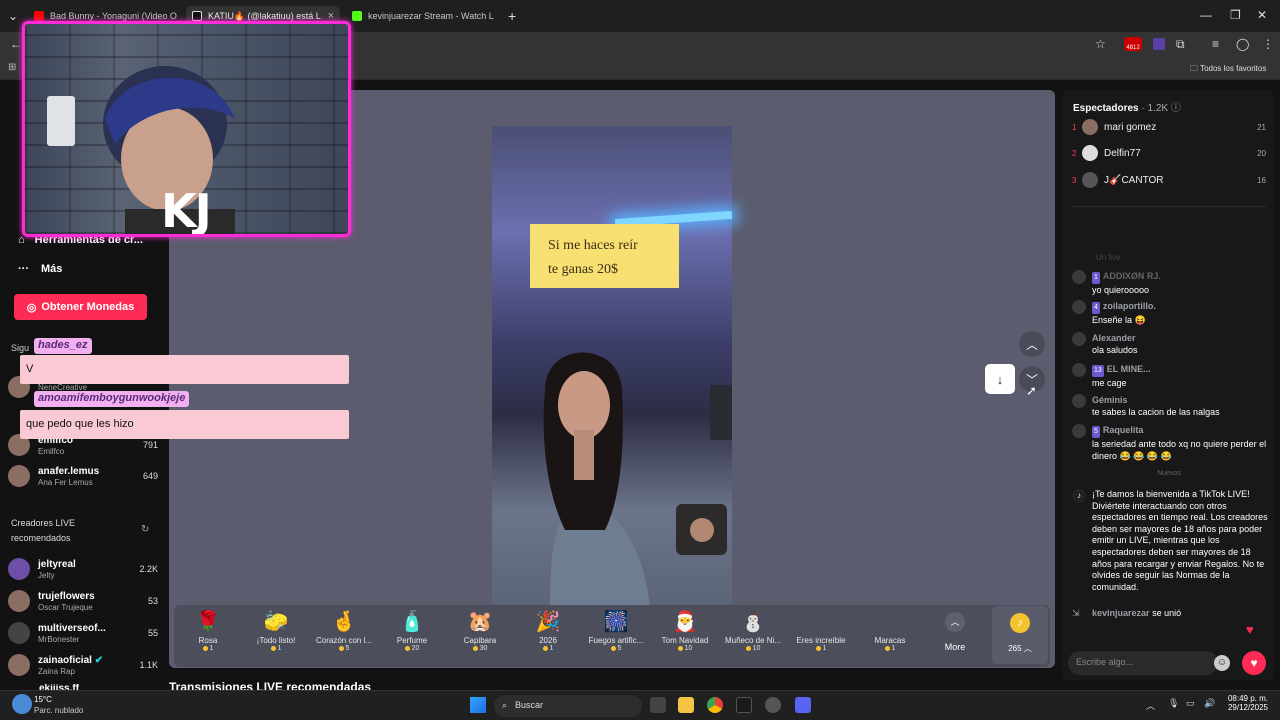 Image resolution: width=1280 pixels, height=720 pixels. What do you see at coordinates (505, 705) in the screenshot?
I see `search-icon: ⌕` at bounding box center [505, 705].